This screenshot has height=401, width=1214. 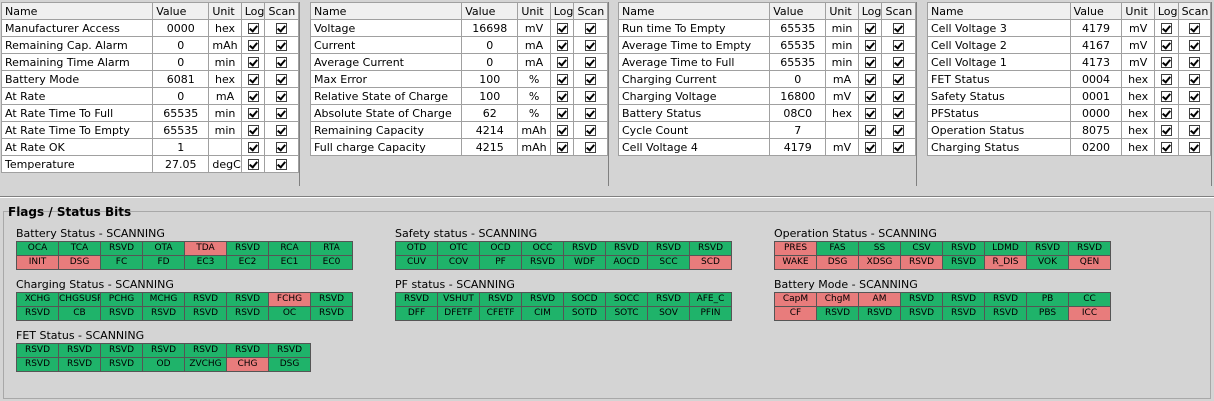 What do you see at coordinates (149, 147) in the screenshot?
I see `table-row: At Rate OK 1` at bounding box center [149, 147].